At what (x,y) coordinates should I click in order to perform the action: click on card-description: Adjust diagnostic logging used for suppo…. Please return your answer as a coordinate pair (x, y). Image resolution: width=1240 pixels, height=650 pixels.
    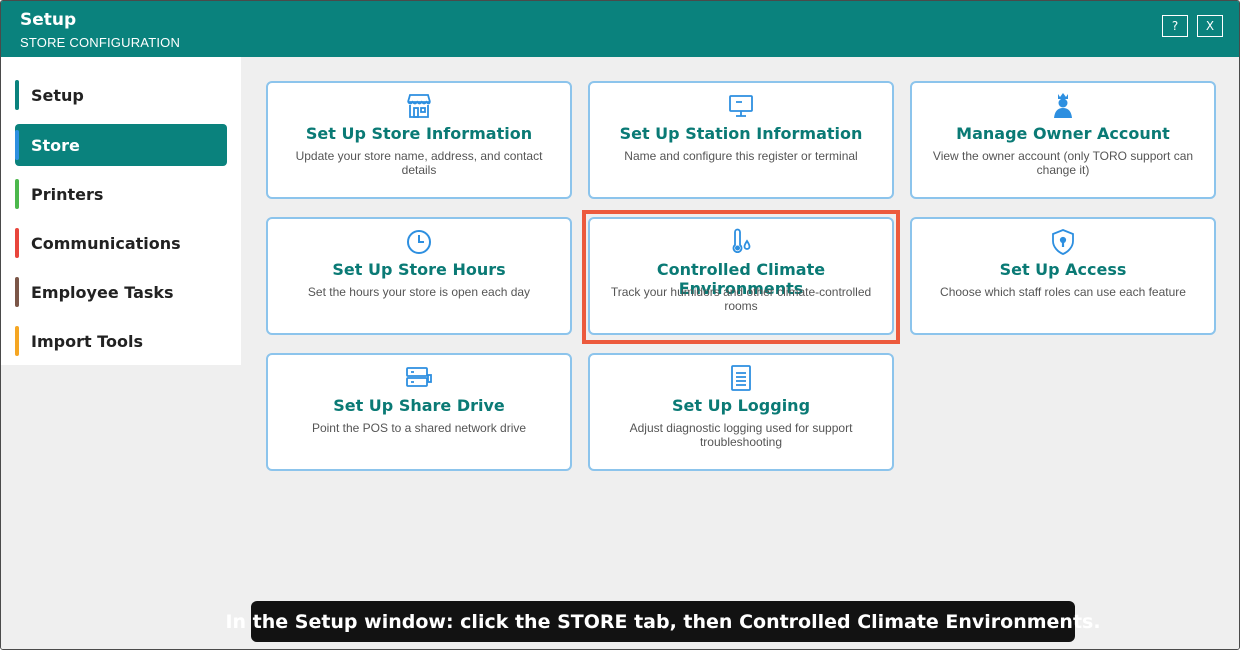
    Looking at the image, I should click on (741, 435).